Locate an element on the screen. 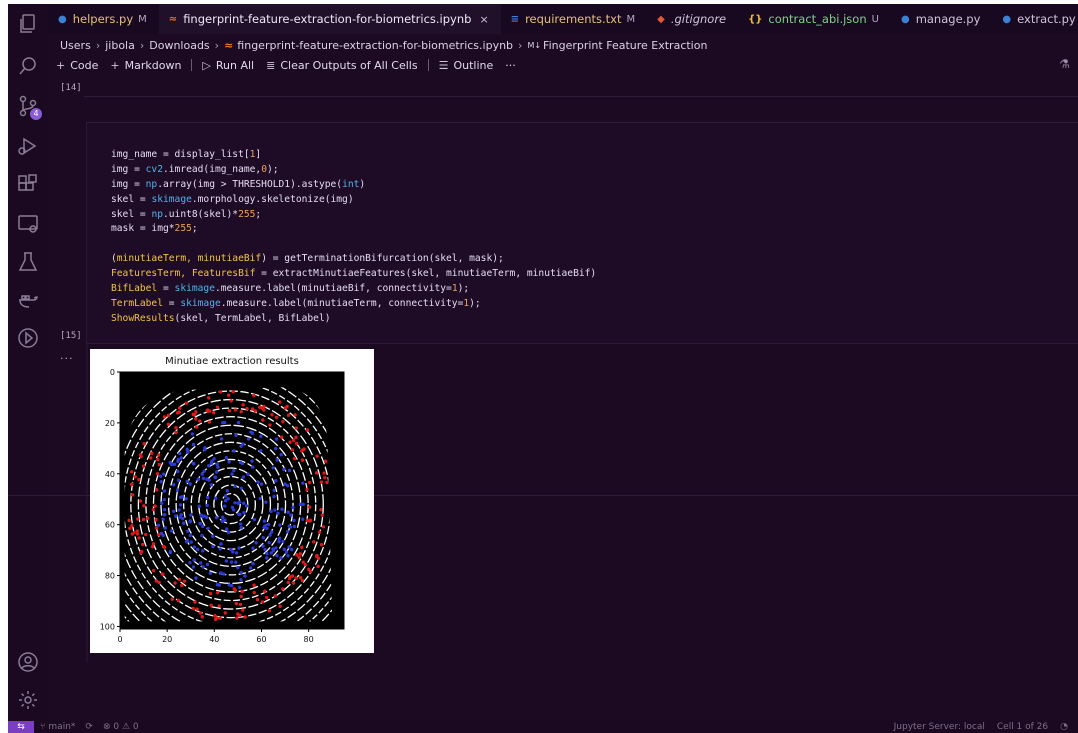  outline-button: ☰ Outline is located at coordinates (466, 65).